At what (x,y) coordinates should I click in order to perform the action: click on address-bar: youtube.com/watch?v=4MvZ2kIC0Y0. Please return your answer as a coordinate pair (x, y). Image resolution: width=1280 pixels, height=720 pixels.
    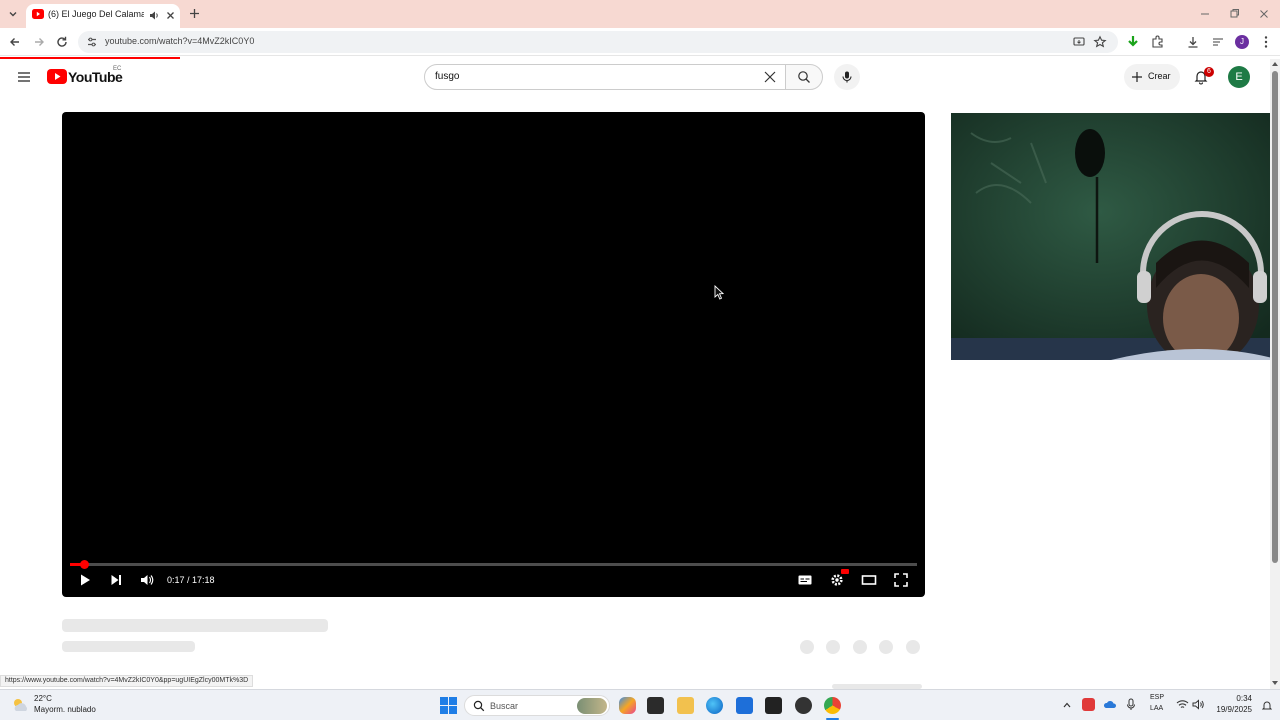
    Looking at the image, I should click on (598, 42).